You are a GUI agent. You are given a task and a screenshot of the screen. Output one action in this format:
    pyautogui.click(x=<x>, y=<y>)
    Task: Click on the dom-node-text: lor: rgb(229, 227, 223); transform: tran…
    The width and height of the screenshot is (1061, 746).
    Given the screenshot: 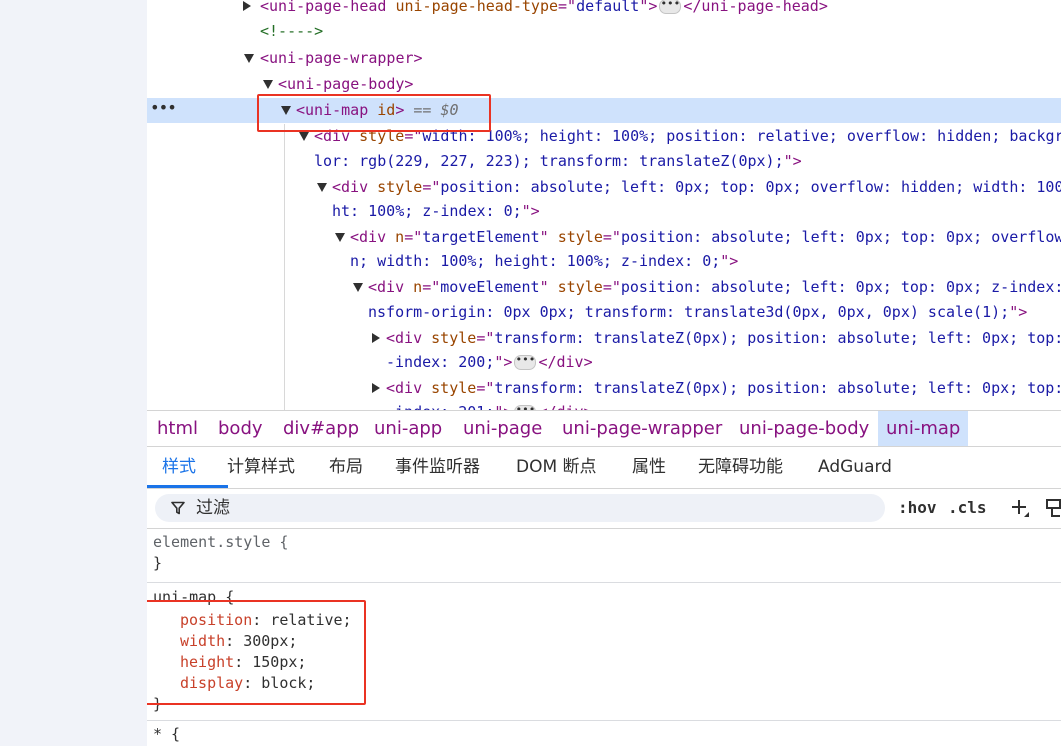 What is the action you would take?
    pyautogui.click(x=558, y=161)
    